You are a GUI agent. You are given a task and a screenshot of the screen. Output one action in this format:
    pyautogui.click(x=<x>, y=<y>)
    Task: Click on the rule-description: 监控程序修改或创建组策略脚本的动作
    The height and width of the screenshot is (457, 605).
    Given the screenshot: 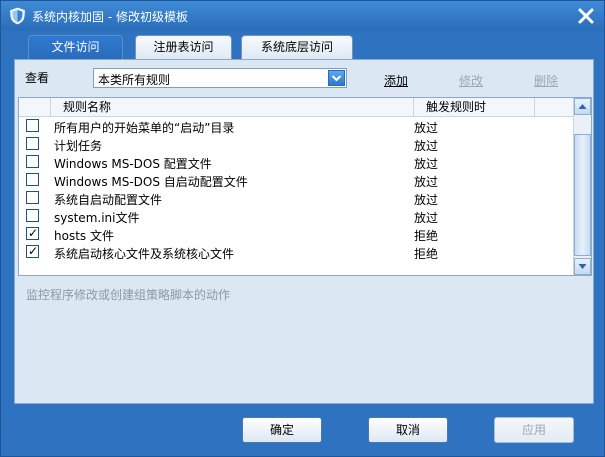 What is the action you would take?
    pyautogui.click(x=128, y=295)
    